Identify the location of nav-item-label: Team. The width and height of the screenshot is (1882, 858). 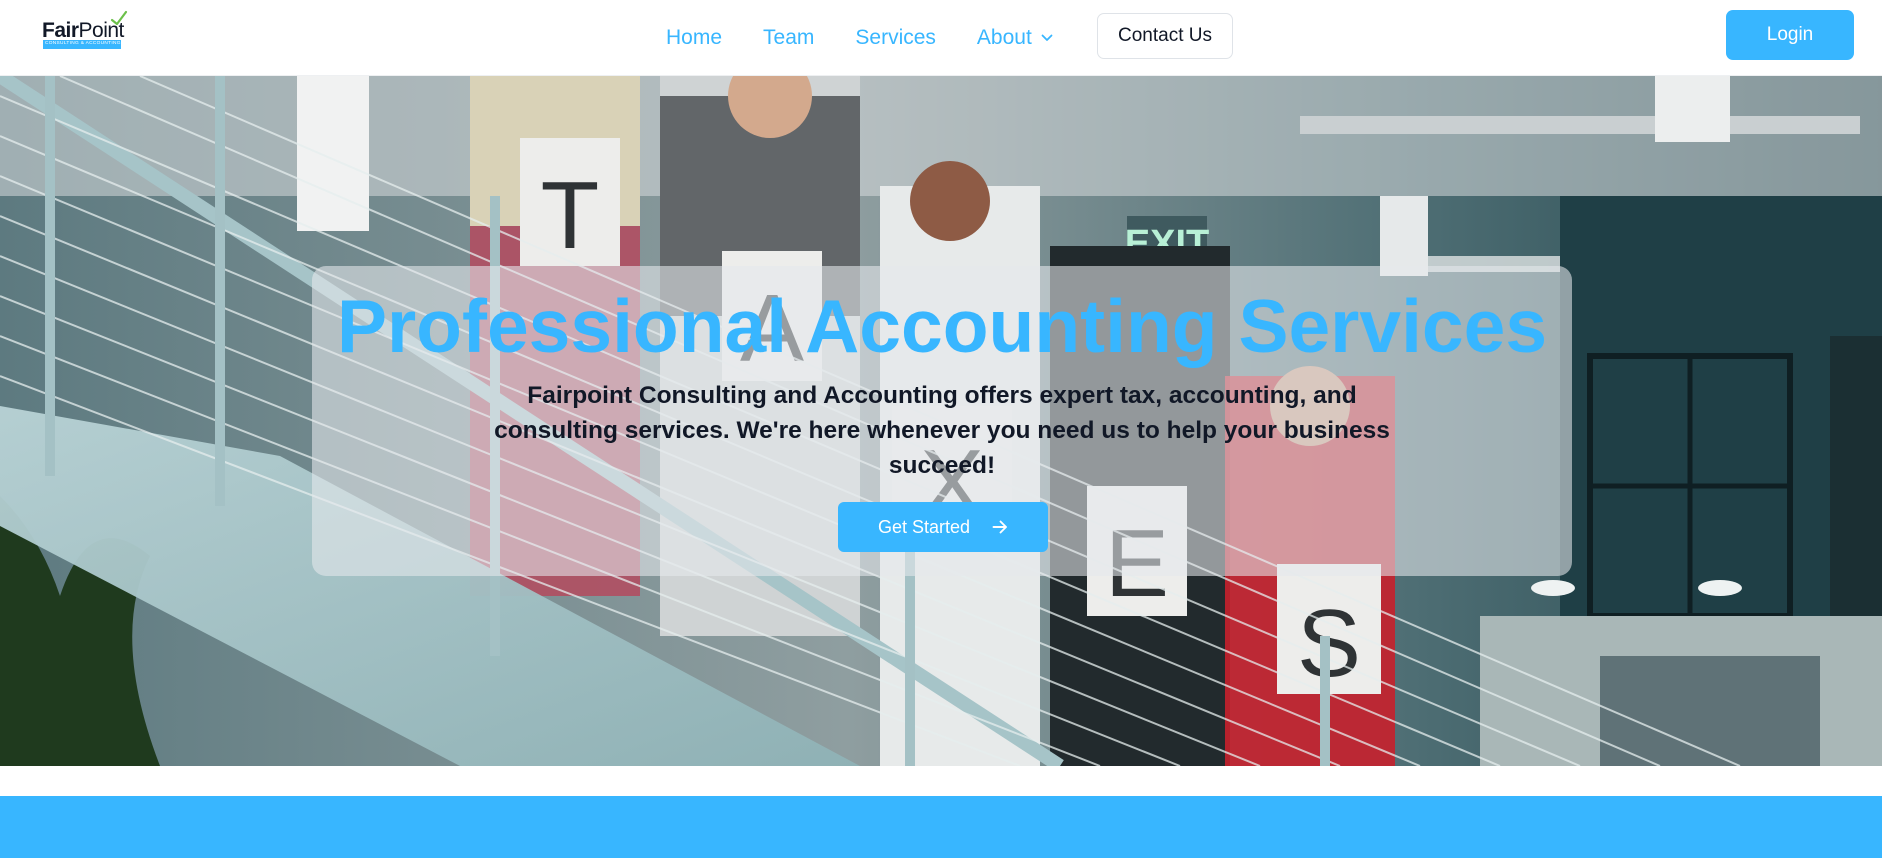
(789, 37).